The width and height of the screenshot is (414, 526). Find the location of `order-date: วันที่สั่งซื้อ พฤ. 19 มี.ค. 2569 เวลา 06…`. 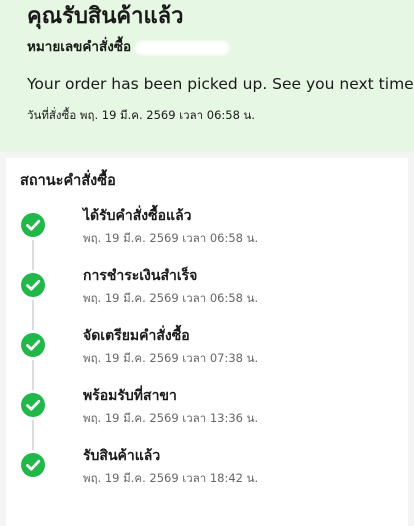

order-date: วันที่สั่งซื้อ พฤ. 19 มี.ค. 2569 เวลา 06… is located at coordinates (141, 115).